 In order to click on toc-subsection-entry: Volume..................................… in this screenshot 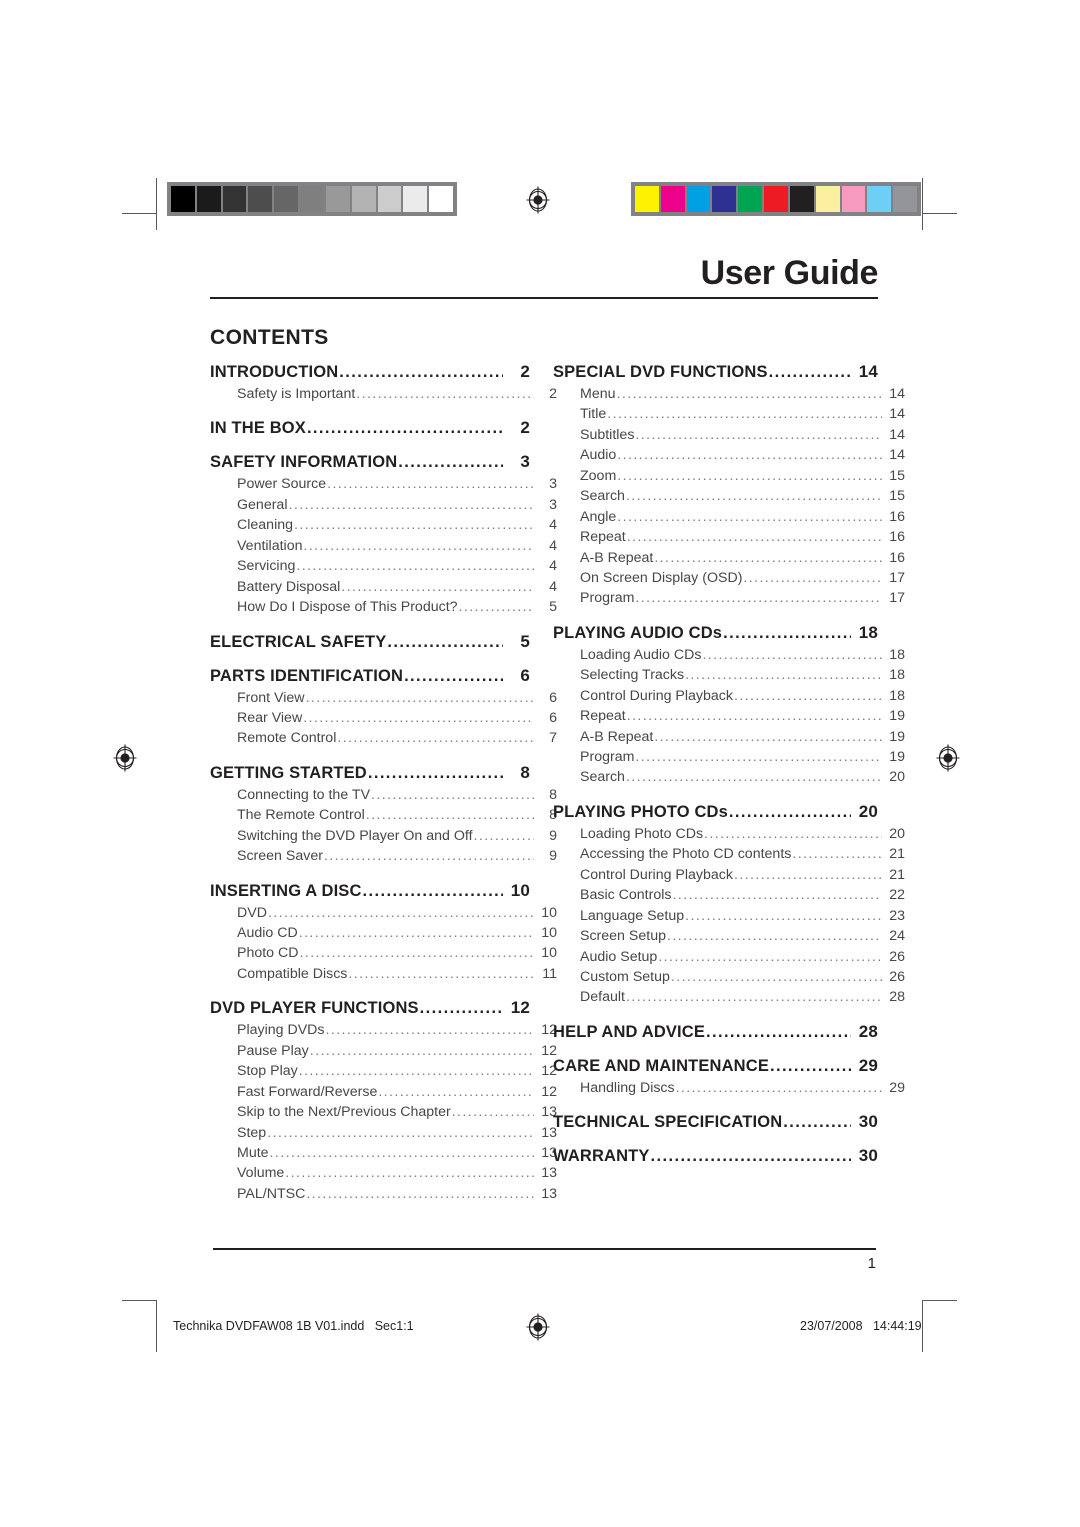, I will do `click(383, 1173)`.